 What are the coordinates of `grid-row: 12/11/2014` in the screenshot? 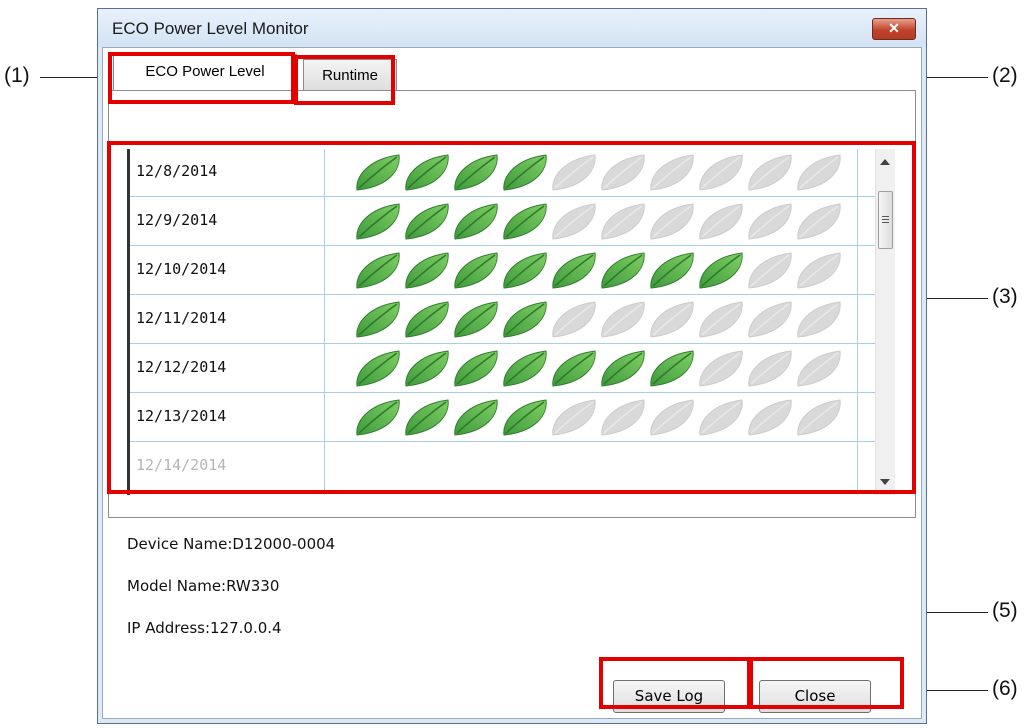 It's located at (503, 320).